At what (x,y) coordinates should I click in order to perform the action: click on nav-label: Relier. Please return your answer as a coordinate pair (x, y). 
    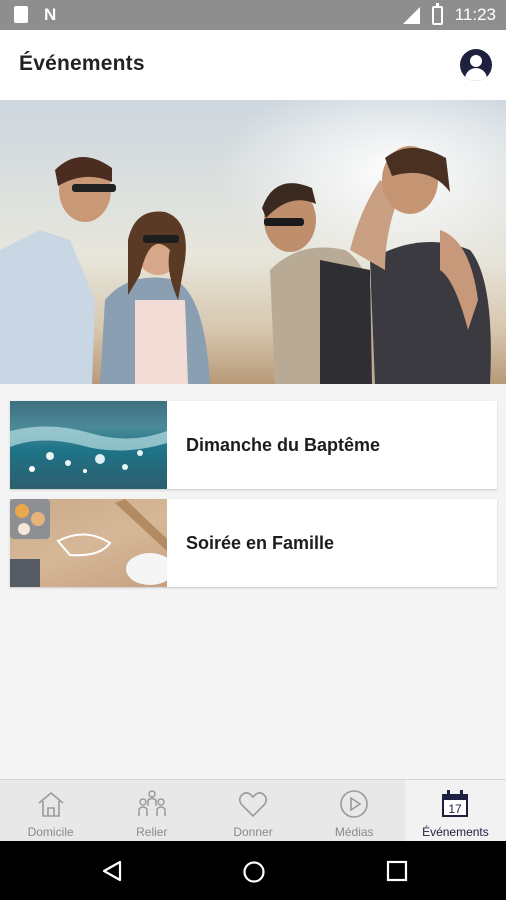
    Looking at the image, I should click on (152, 832).